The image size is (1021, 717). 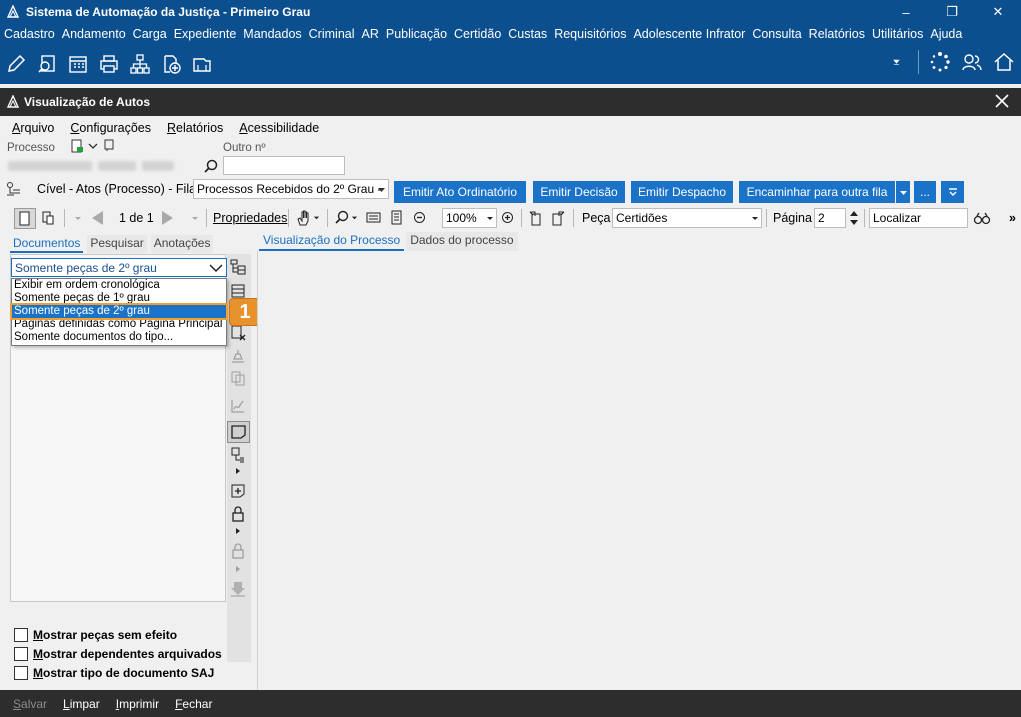 I want to click on copy-page-icon, so click(x=48, y=218).